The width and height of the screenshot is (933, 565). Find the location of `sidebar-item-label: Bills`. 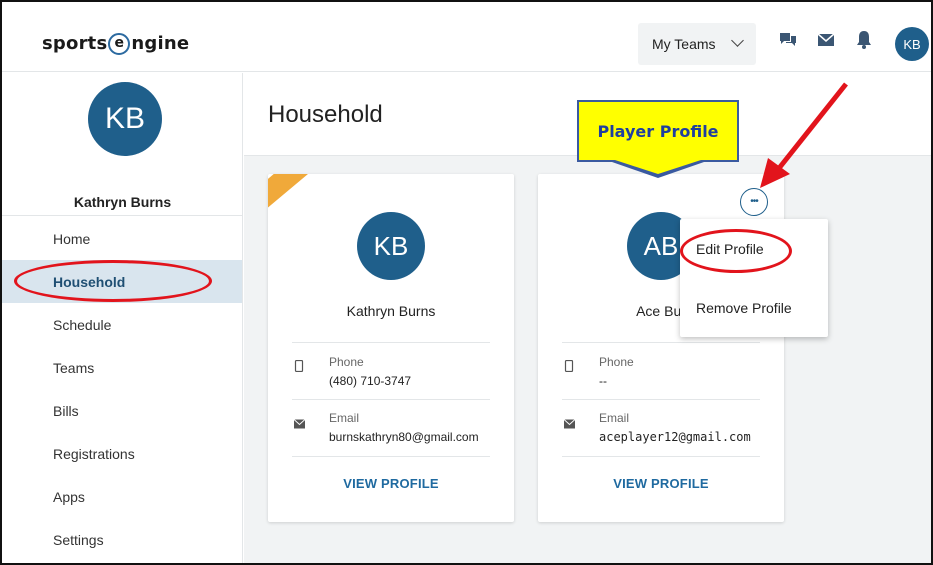

sidebar-item-label: Bills is located at coordinates (66, 410).